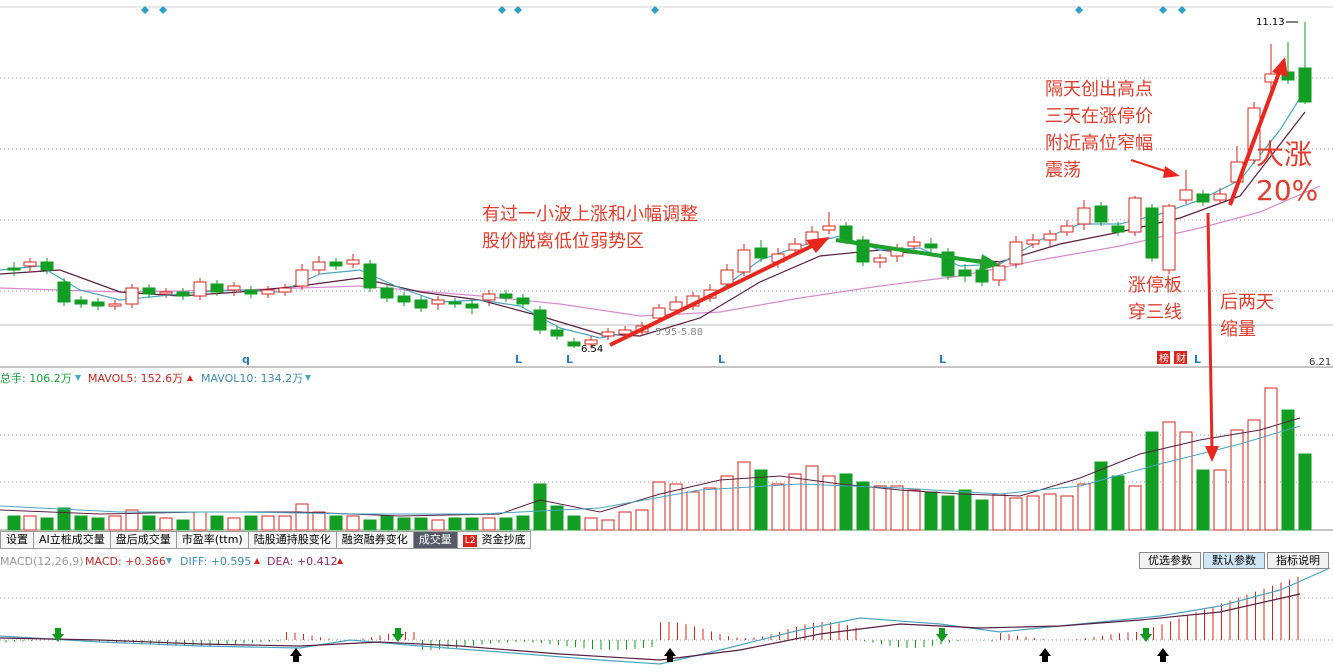 The image size is (1333, 672). Describe the element at coordinates (563, 241) in the screenshot. I see `annotation-1-line-2: 股价脱离低位弱势区` at that location.